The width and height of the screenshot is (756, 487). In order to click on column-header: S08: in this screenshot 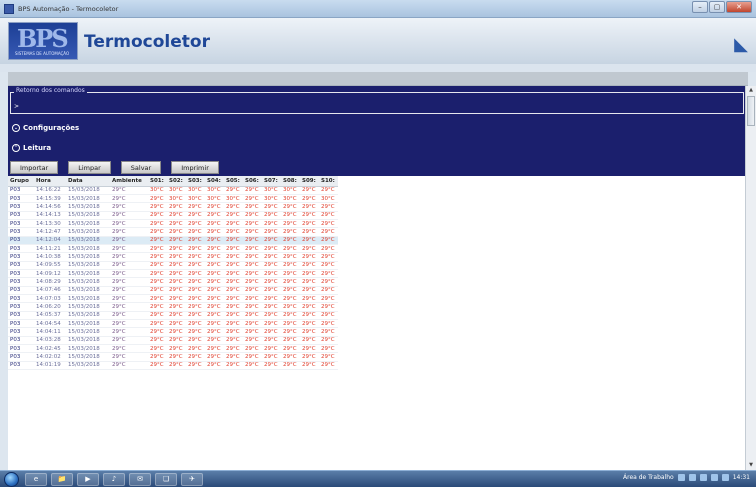, I will do `click(290, 181)`.